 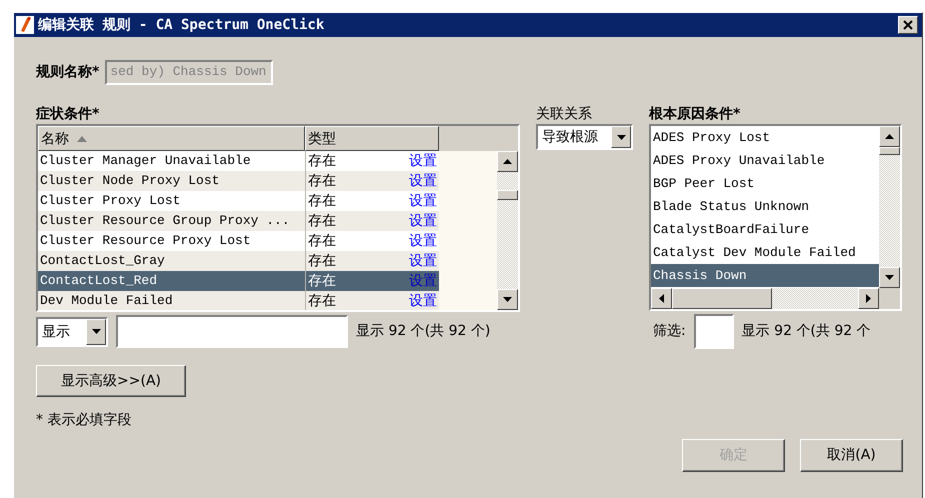 I want to click on relation-dropdown: 导致根源, so click(x=584, y=137).